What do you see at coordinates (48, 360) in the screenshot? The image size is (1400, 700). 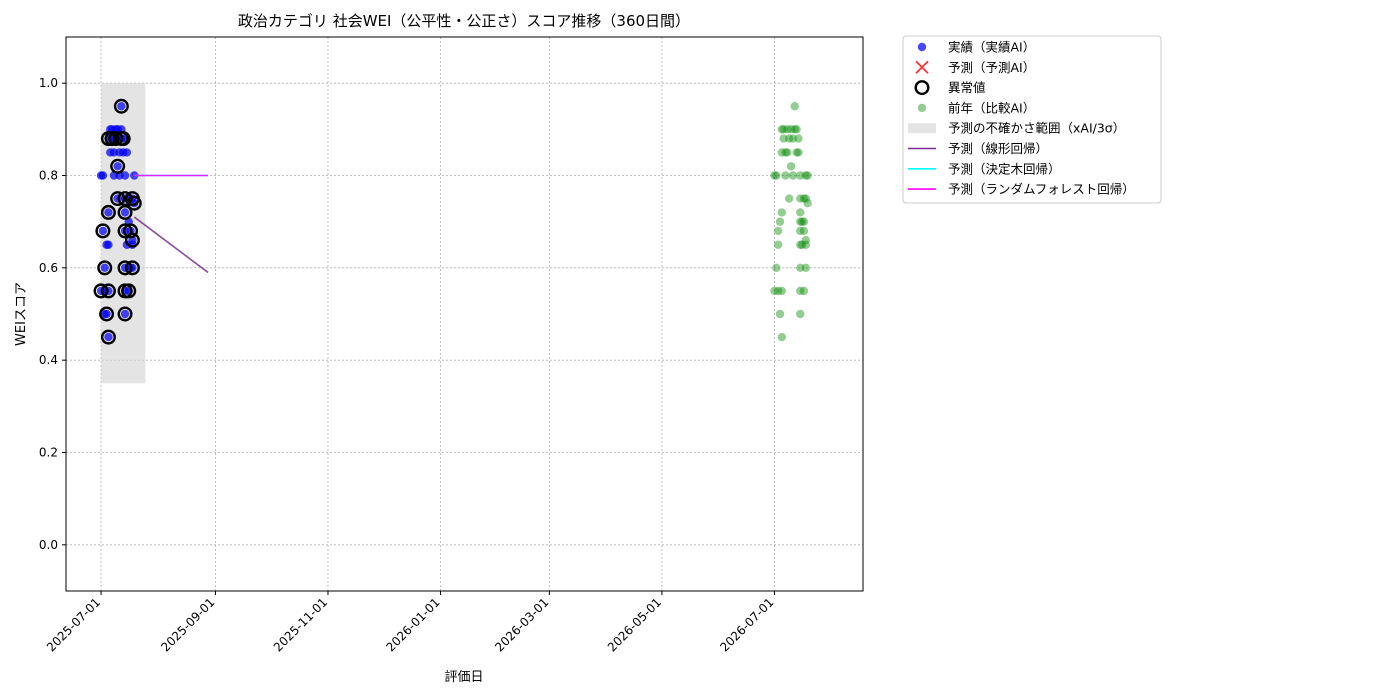 I see `y-tick-label: 0.4` at bounding box center [48, 360].